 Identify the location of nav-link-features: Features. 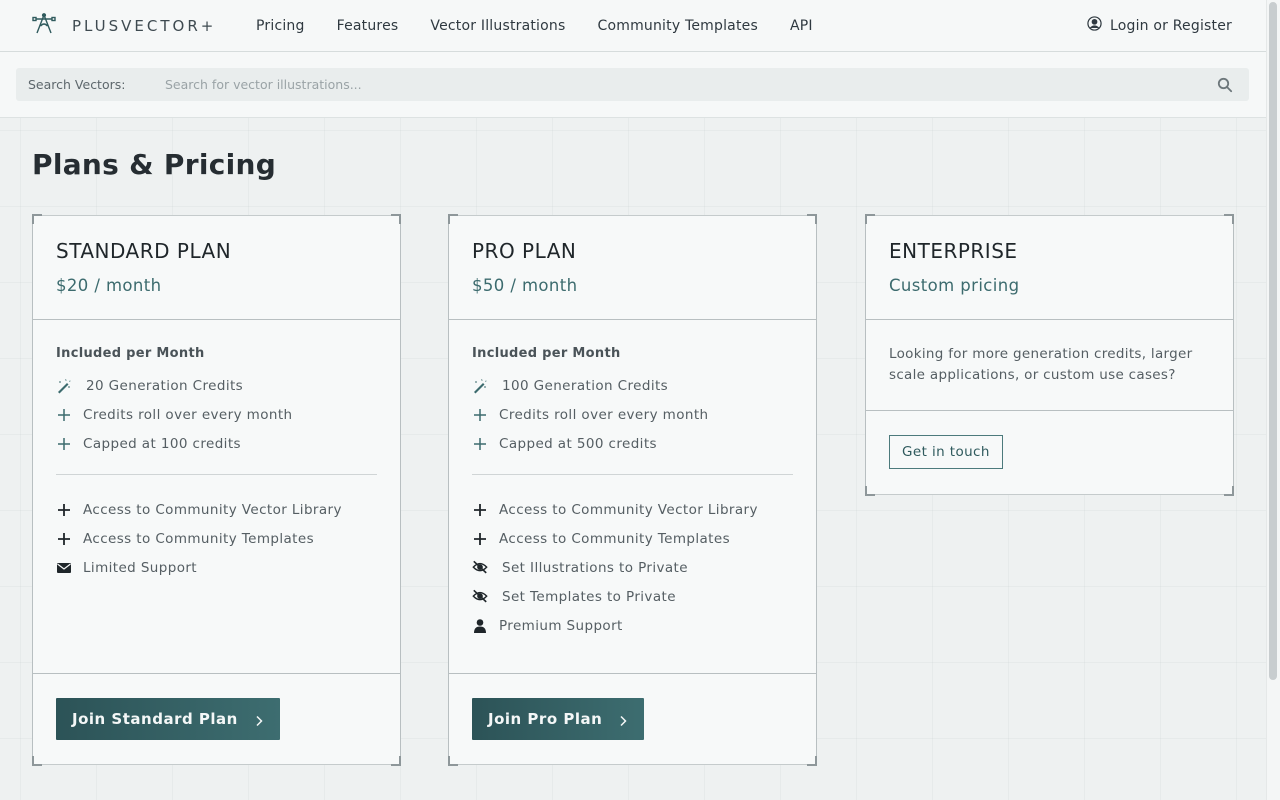
(368, 26).